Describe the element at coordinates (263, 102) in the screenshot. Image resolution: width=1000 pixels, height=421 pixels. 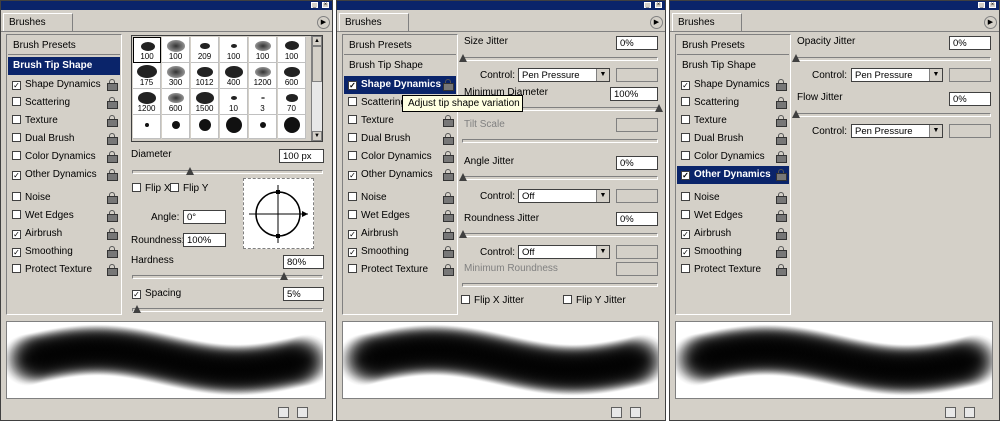
I see `brush-thumbnail: 3` at that location.